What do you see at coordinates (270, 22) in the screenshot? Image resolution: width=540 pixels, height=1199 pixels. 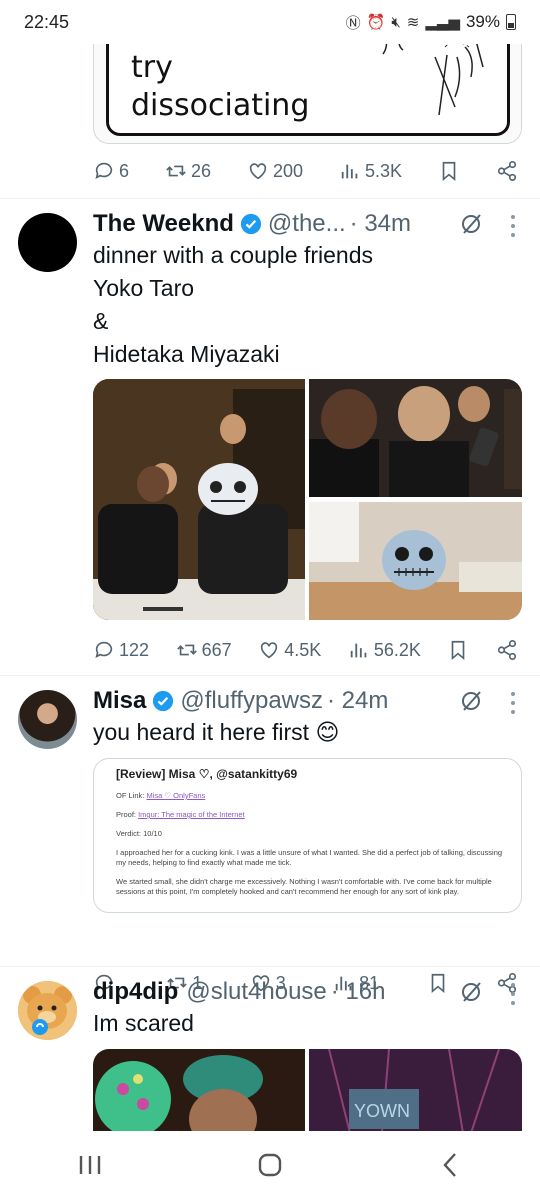 I see `status-bar: 22:45 Ⓝ ⏰ 🔇︎ ≋ ▂▃▅ 39%` at bounding box center [270, 22].